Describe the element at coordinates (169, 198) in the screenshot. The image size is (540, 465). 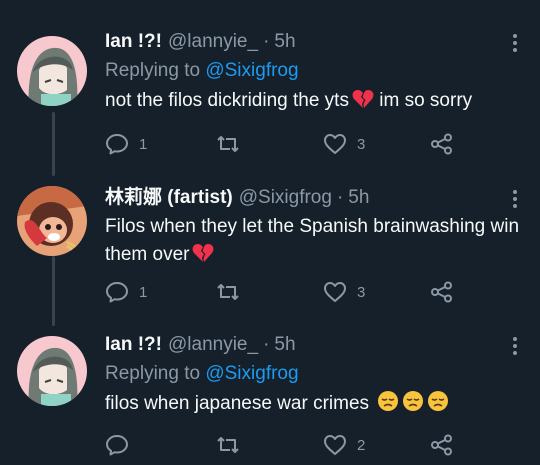
I see `display-name: 林莉娜 (fartist)` at that location.